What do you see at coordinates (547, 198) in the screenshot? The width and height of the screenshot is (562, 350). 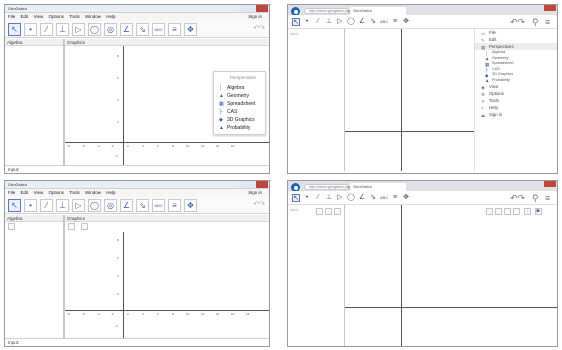 I see `menu-icon: ≡` at bounding box center [547, 198].